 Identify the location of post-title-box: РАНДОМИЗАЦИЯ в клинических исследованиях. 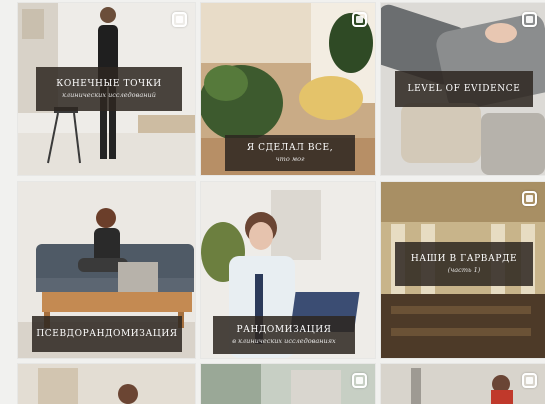
(284, 335).